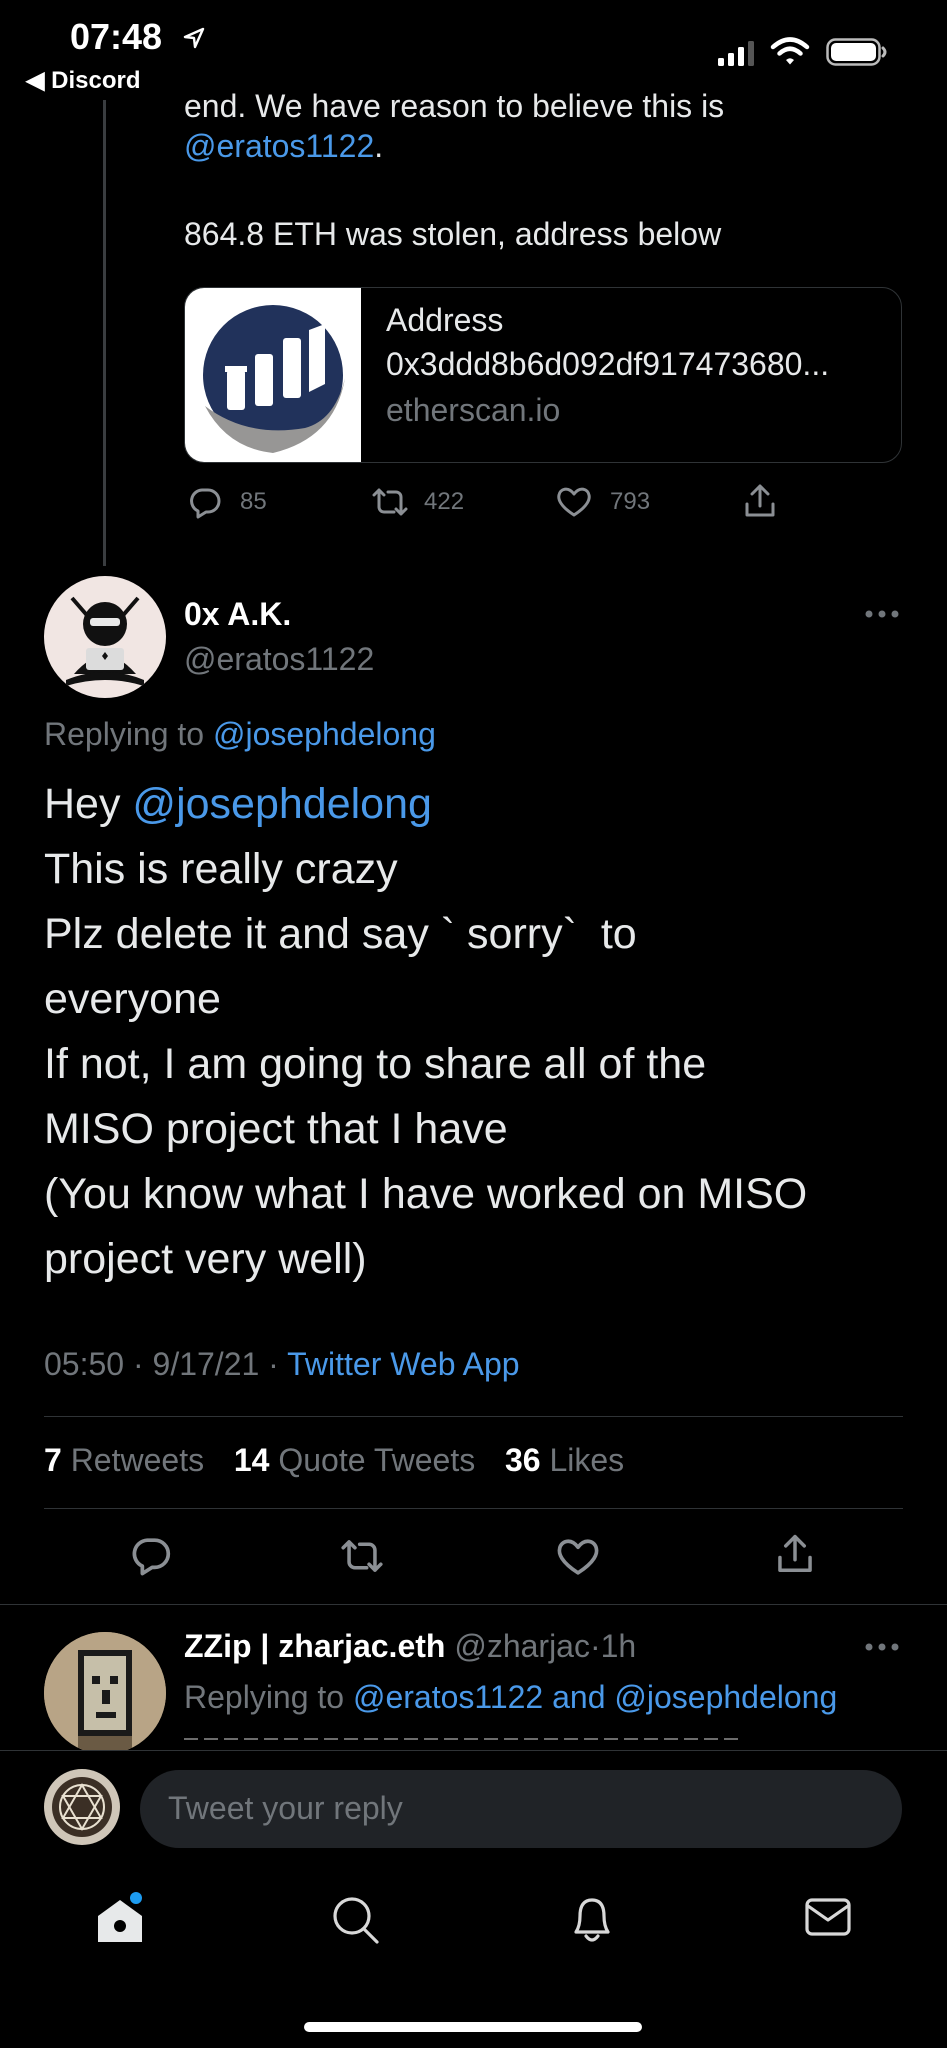 This screenshot has height=2048, width=947. I want to click on battery-icon, so click(856, 52).